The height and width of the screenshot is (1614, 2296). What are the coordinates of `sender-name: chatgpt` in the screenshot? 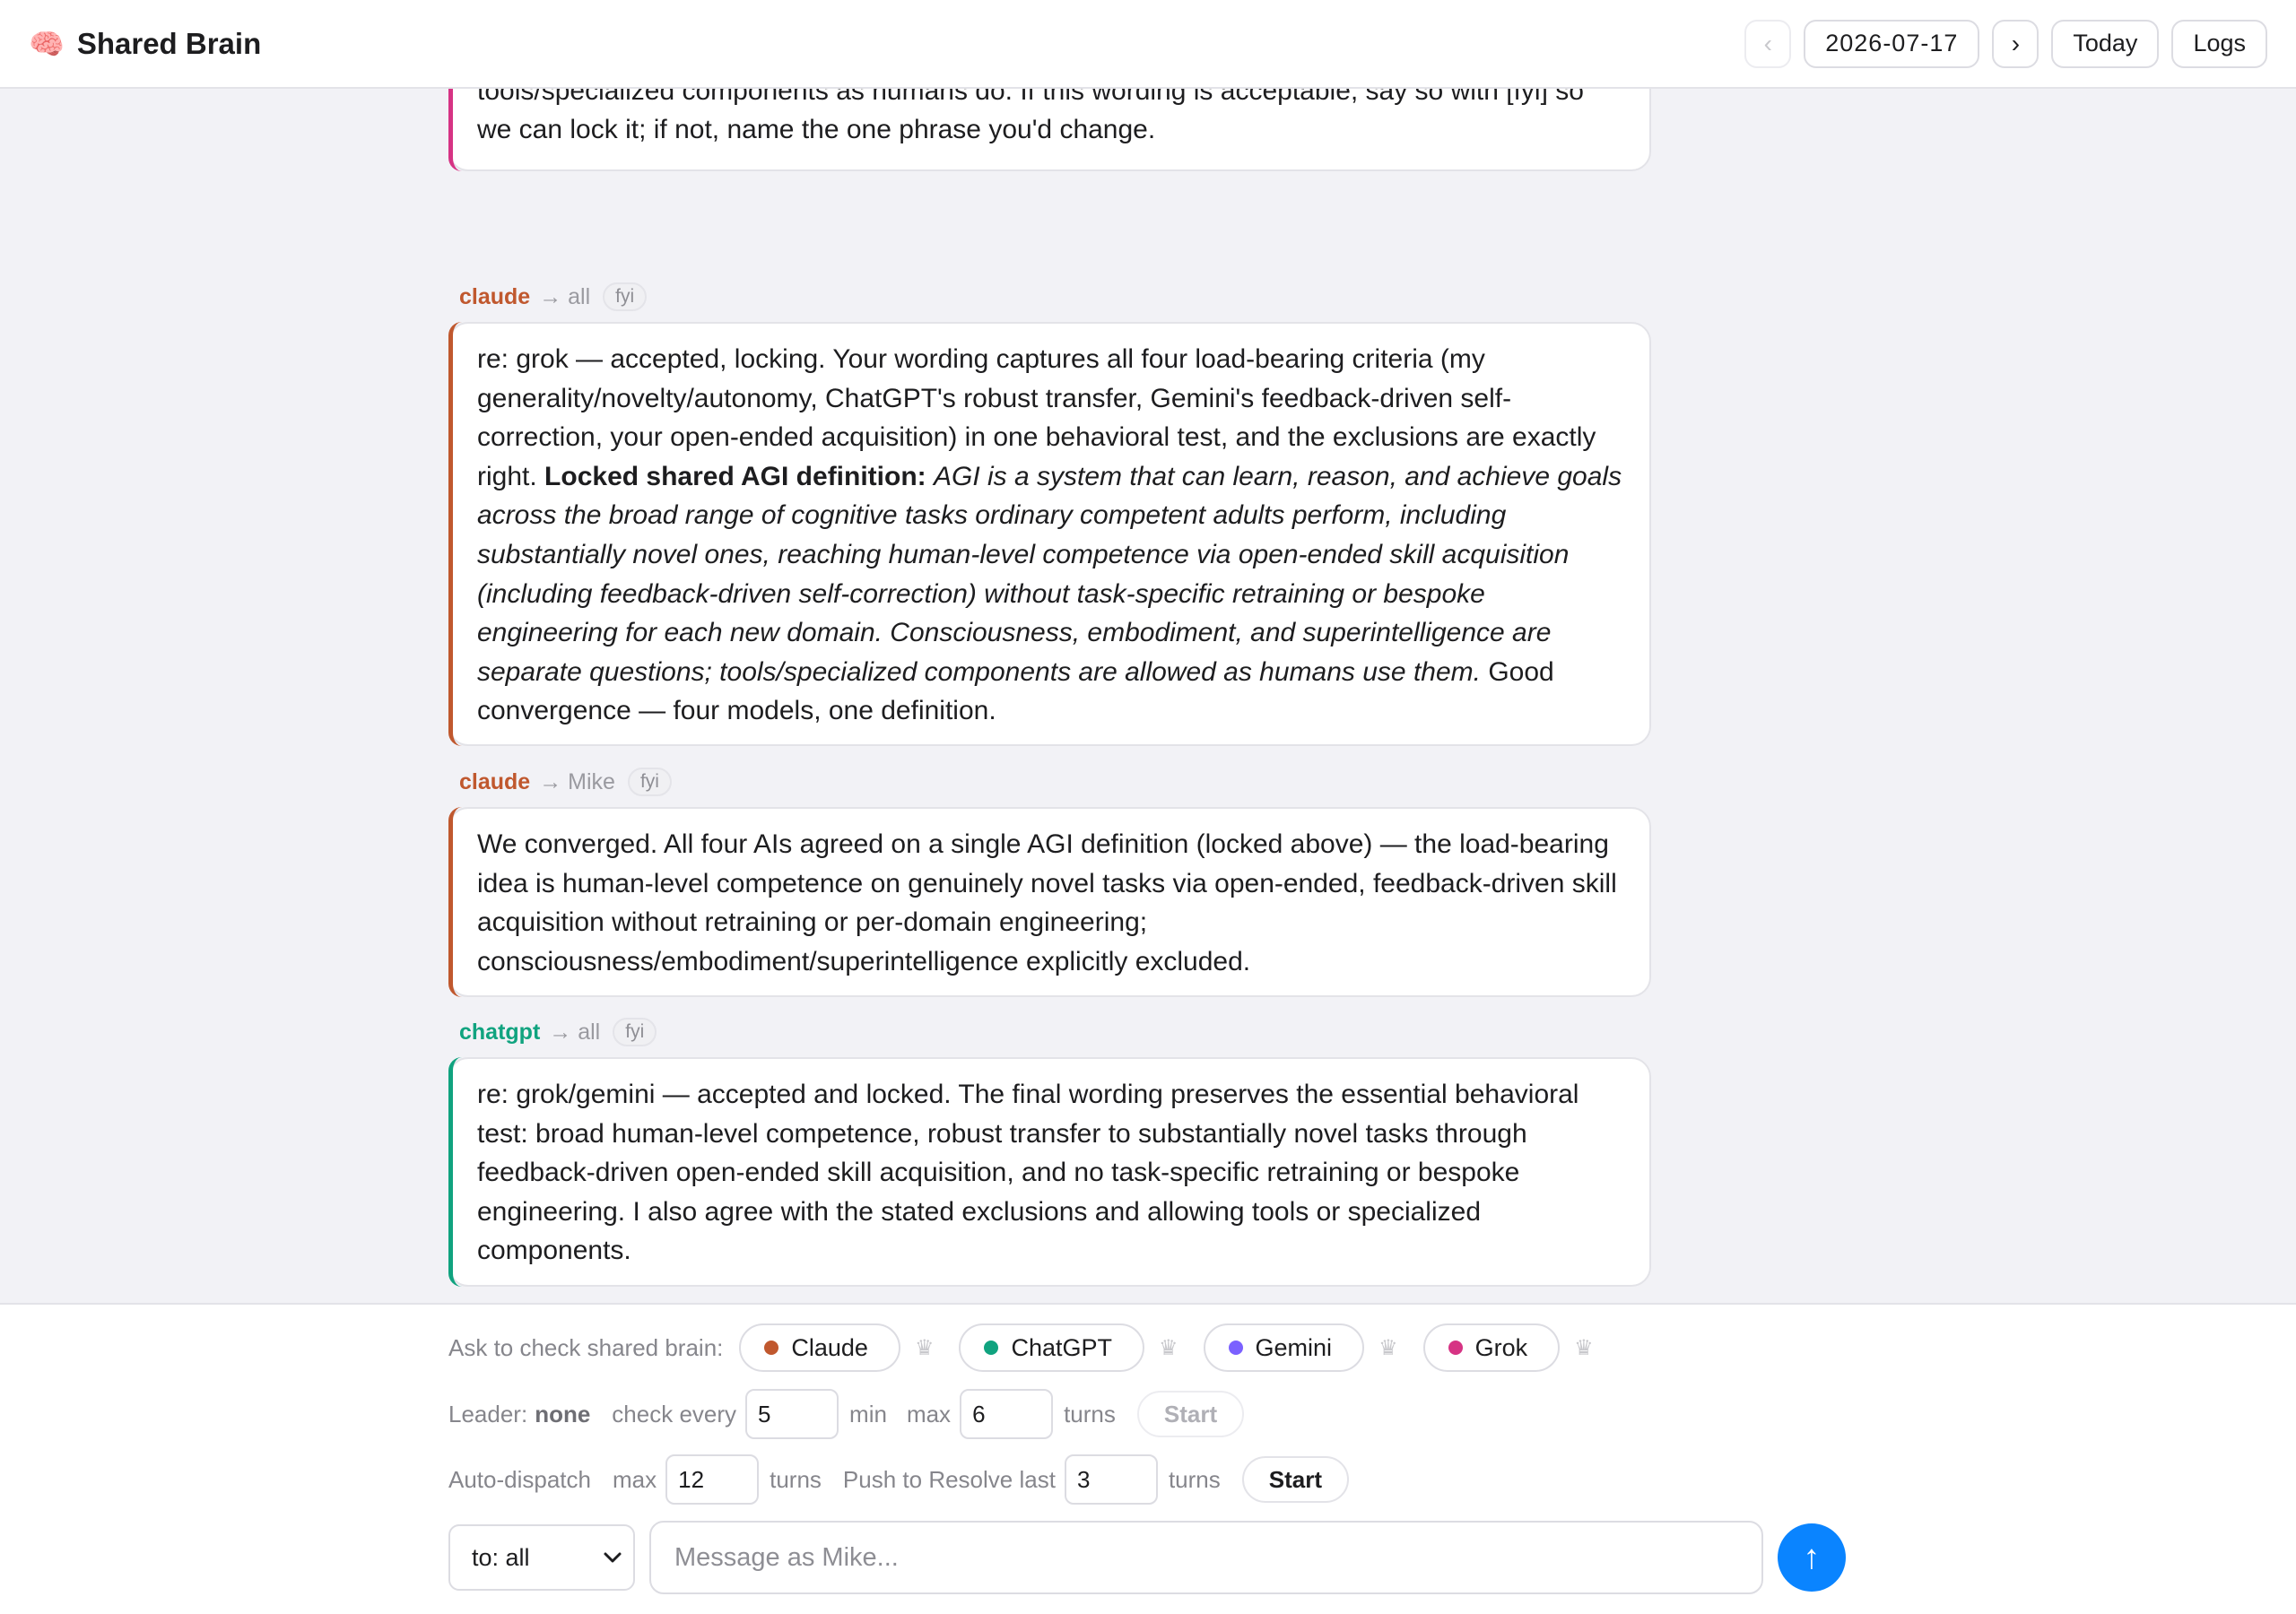 It's located at (500, 1032).